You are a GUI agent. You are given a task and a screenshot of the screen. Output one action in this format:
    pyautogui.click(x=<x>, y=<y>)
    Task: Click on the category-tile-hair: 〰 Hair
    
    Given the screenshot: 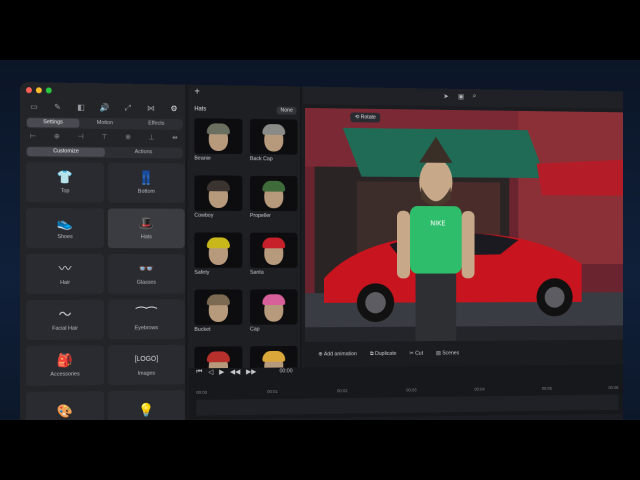 What is the action you would take?
    pyautogui.click(x=64, y=274)
    